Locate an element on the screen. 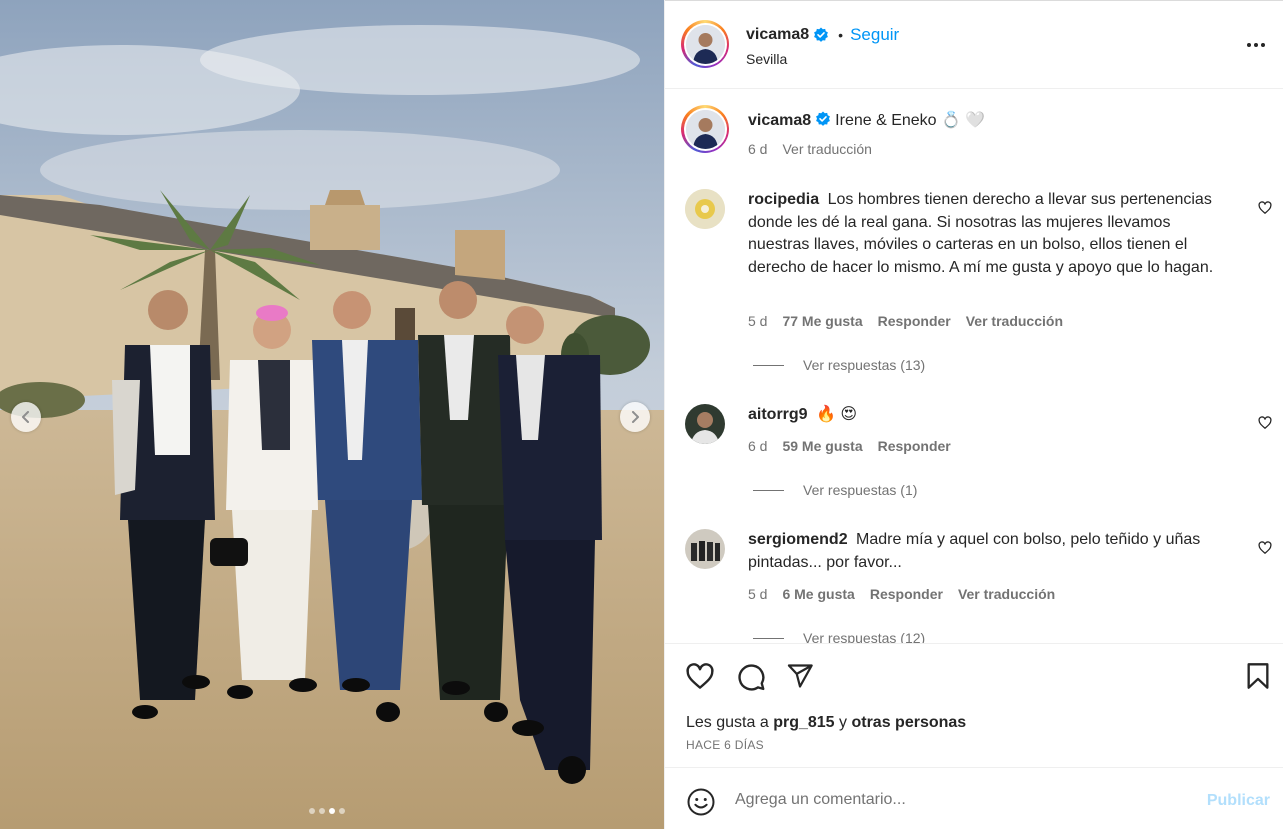  comment-meta: 5 d 77 Me gusta Responder Ver traducción is located at coordinates (905, 321).